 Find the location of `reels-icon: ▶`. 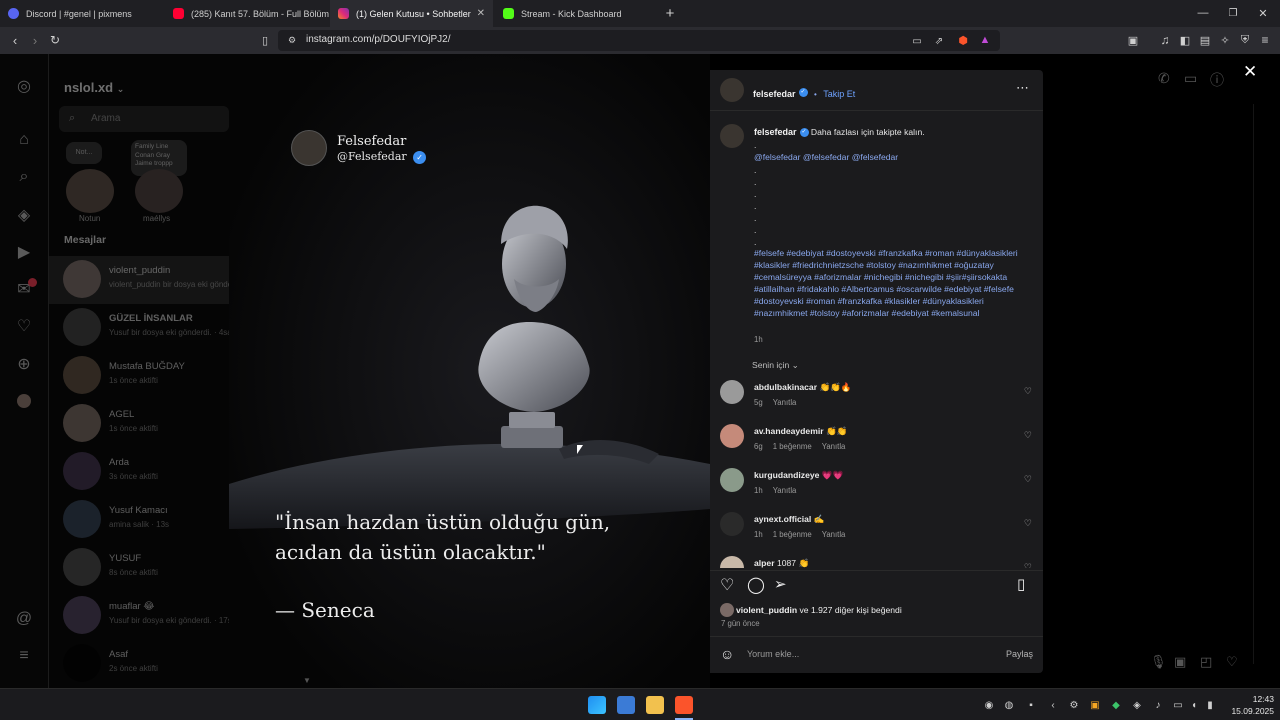

reels-icon: ▶ is located at coordinates (24, 252).